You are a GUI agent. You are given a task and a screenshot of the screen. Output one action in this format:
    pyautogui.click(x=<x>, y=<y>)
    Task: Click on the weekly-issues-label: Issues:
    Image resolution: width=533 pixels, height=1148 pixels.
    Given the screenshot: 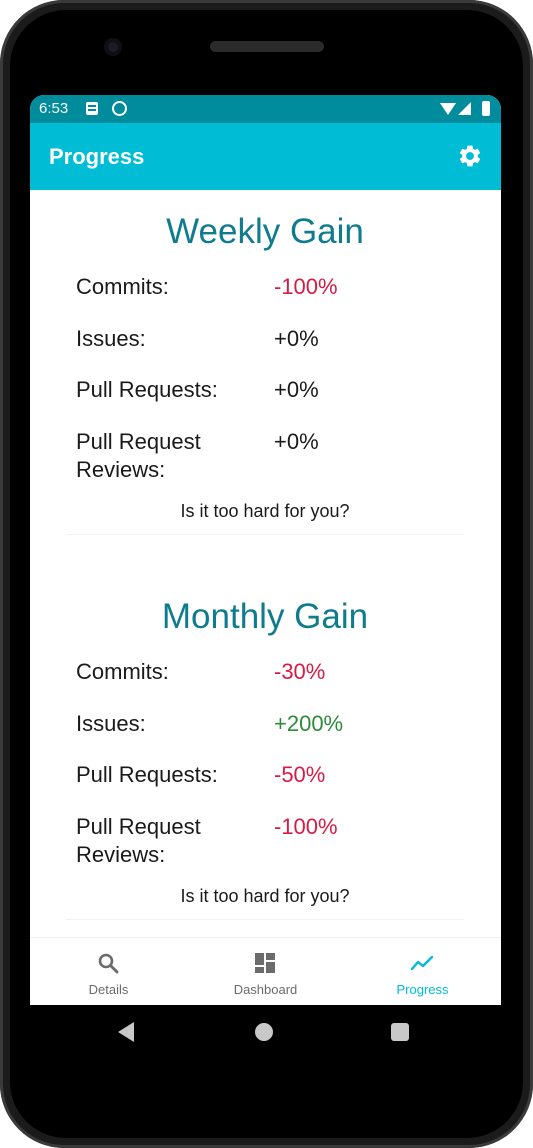 What is the action you would take?
    pyautogui.click(x=111, y=338)
    